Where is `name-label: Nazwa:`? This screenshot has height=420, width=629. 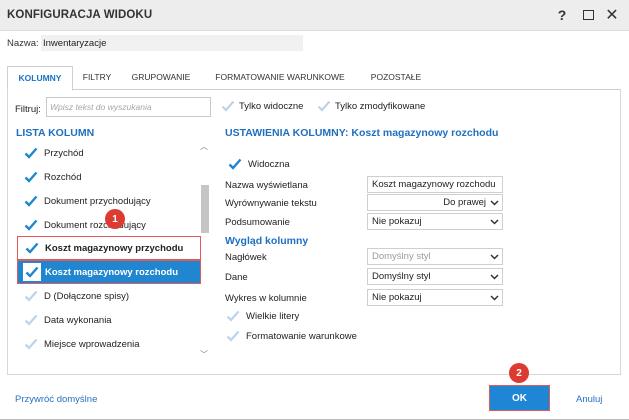
name-label: Nazwa: is located at coordinates (23, 43).